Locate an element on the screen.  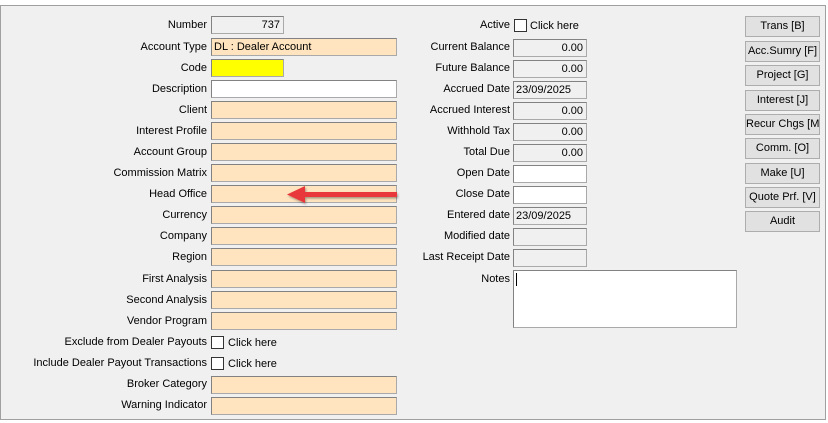
broker-category-label: Broker Category is located at coordinates (166, 384).